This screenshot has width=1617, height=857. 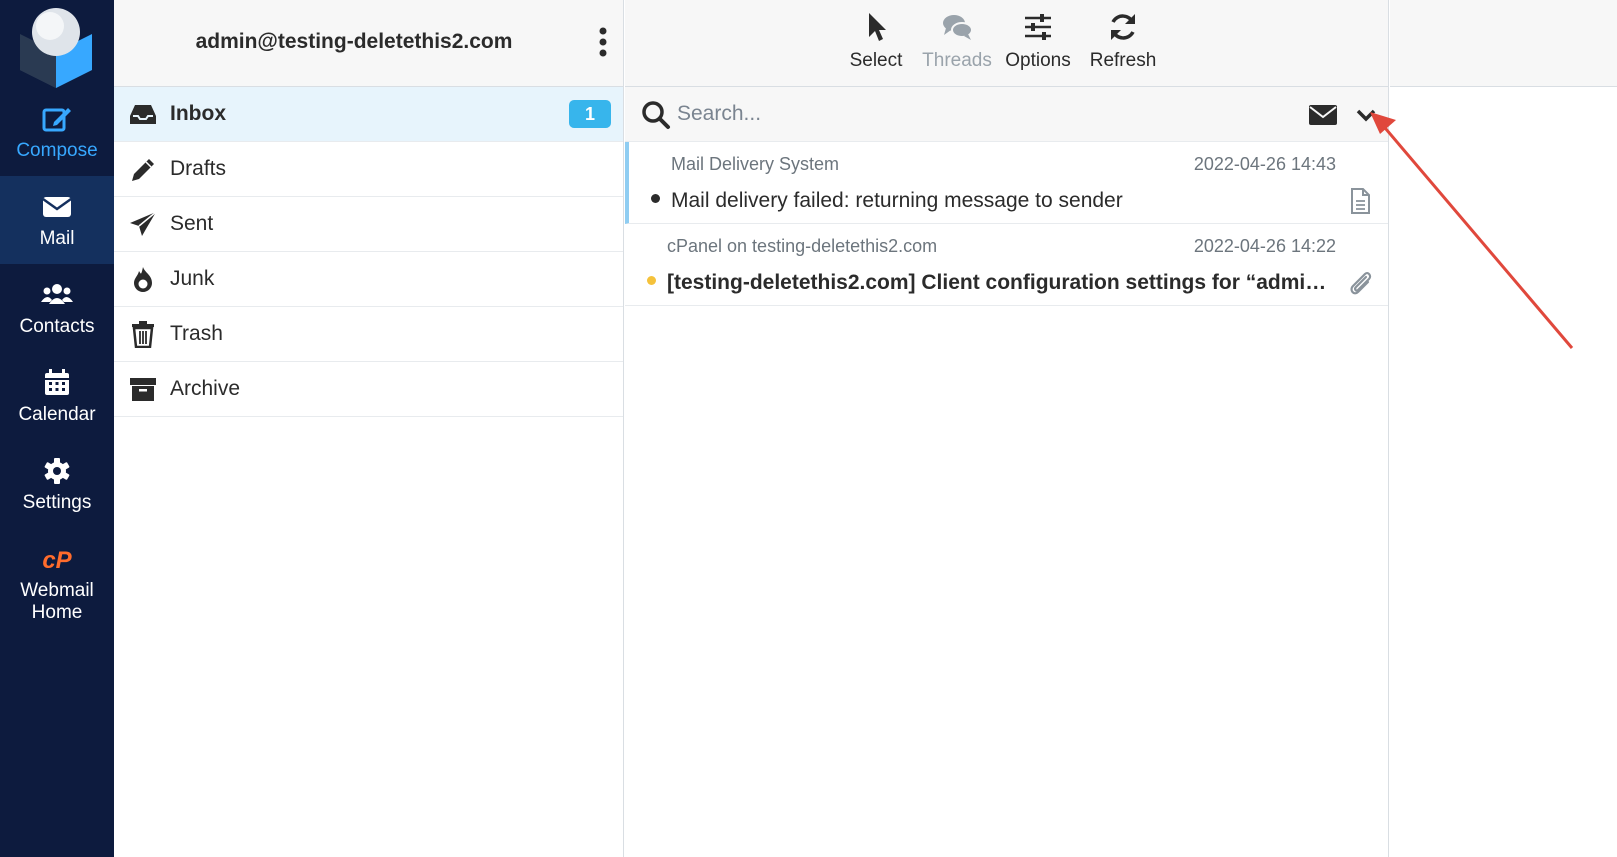 I want to click on roundcube-logo, so click(x=56, y=46).